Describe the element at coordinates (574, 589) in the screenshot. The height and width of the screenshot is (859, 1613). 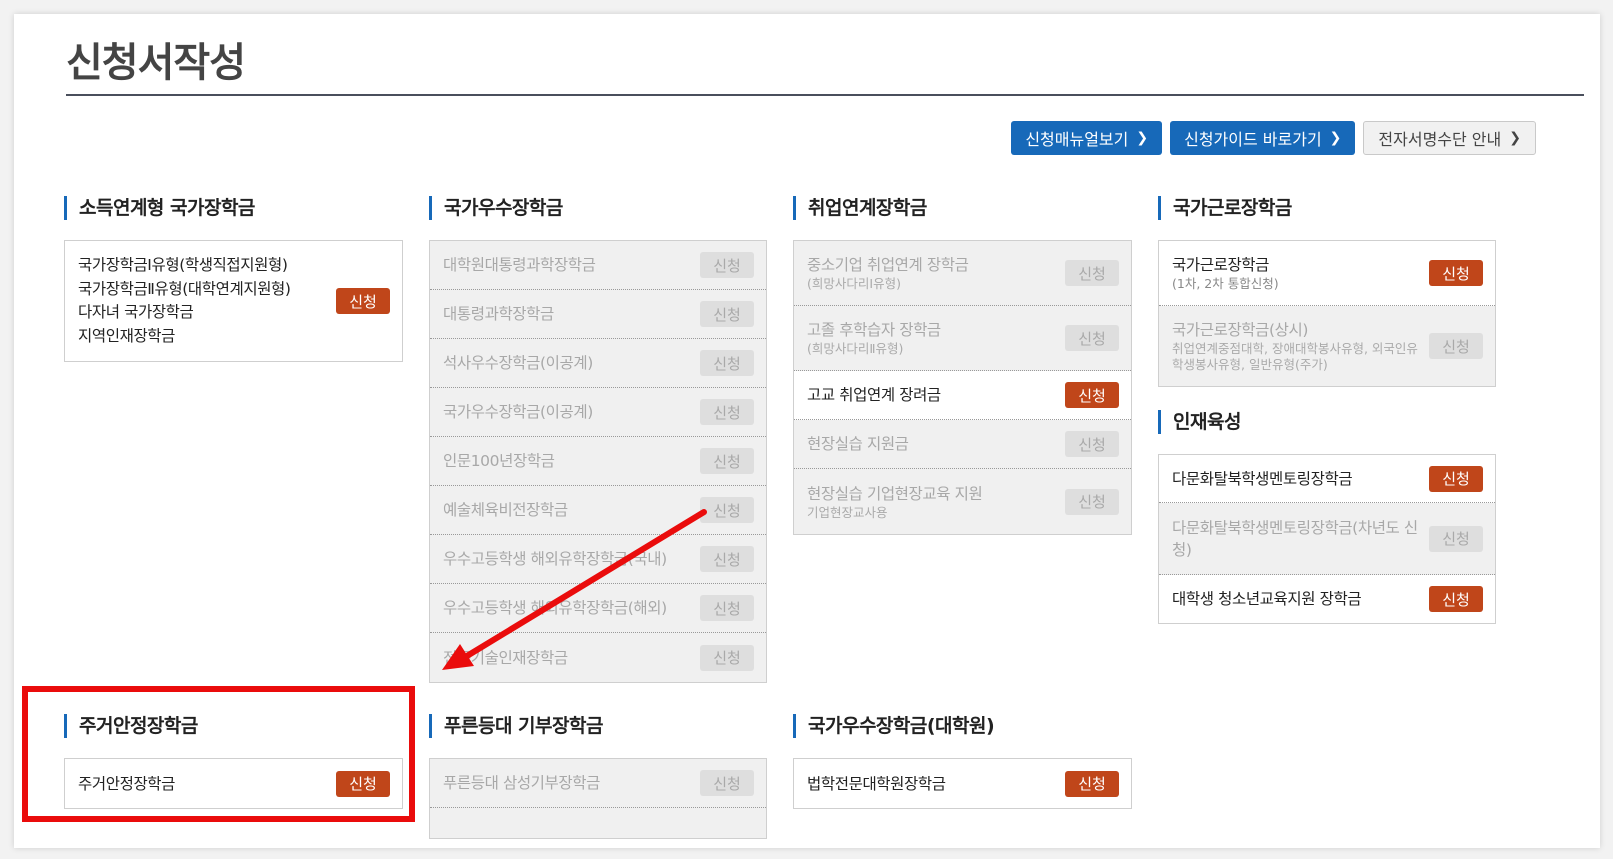
I see `red-arrow-icon` at that location.